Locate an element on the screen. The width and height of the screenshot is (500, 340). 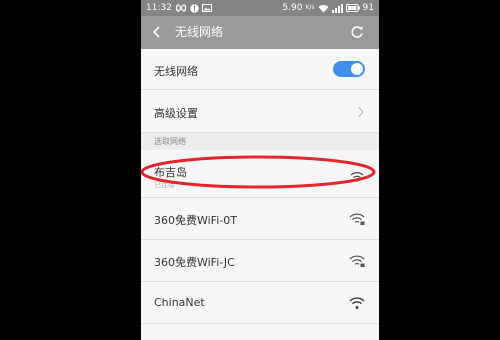
network-item: 360免费WiFi-0T is located at coordinates (260, 219).